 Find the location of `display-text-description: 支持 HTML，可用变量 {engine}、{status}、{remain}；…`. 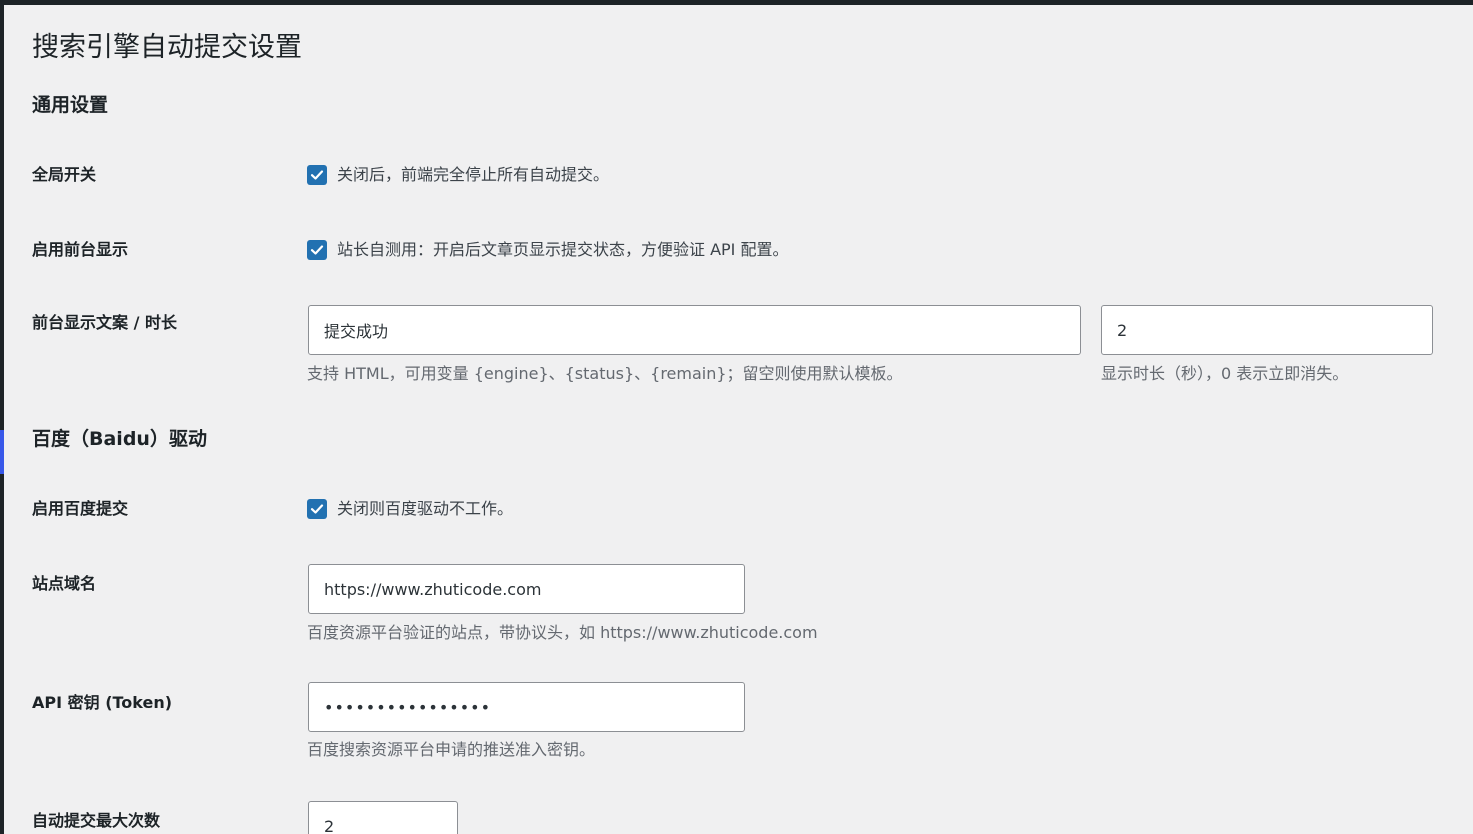

display-text-description: 支持 HTML，可用变量 {engine}、{status}、{remain}；… is located at coordinates (605, 373).